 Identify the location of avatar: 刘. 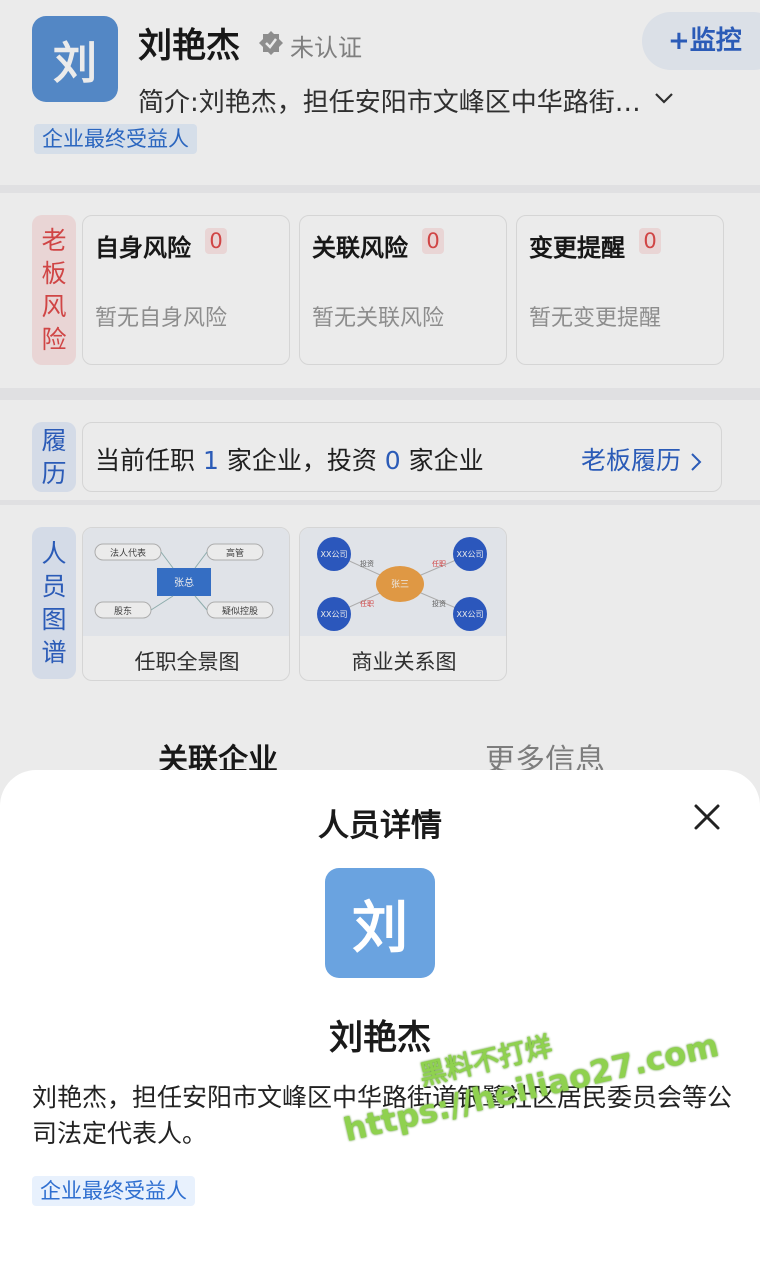
(380, 923).